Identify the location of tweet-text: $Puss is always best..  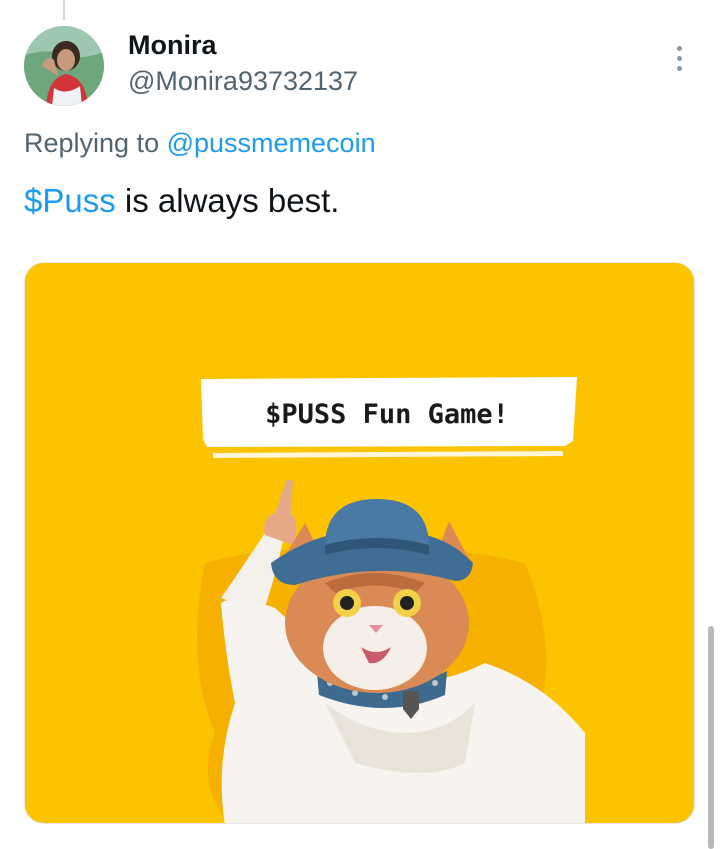
(181, 201).